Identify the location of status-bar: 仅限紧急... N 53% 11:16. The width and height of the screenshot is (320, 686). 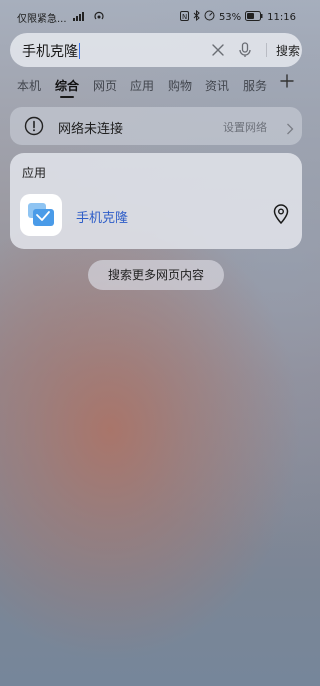
(156, 16).